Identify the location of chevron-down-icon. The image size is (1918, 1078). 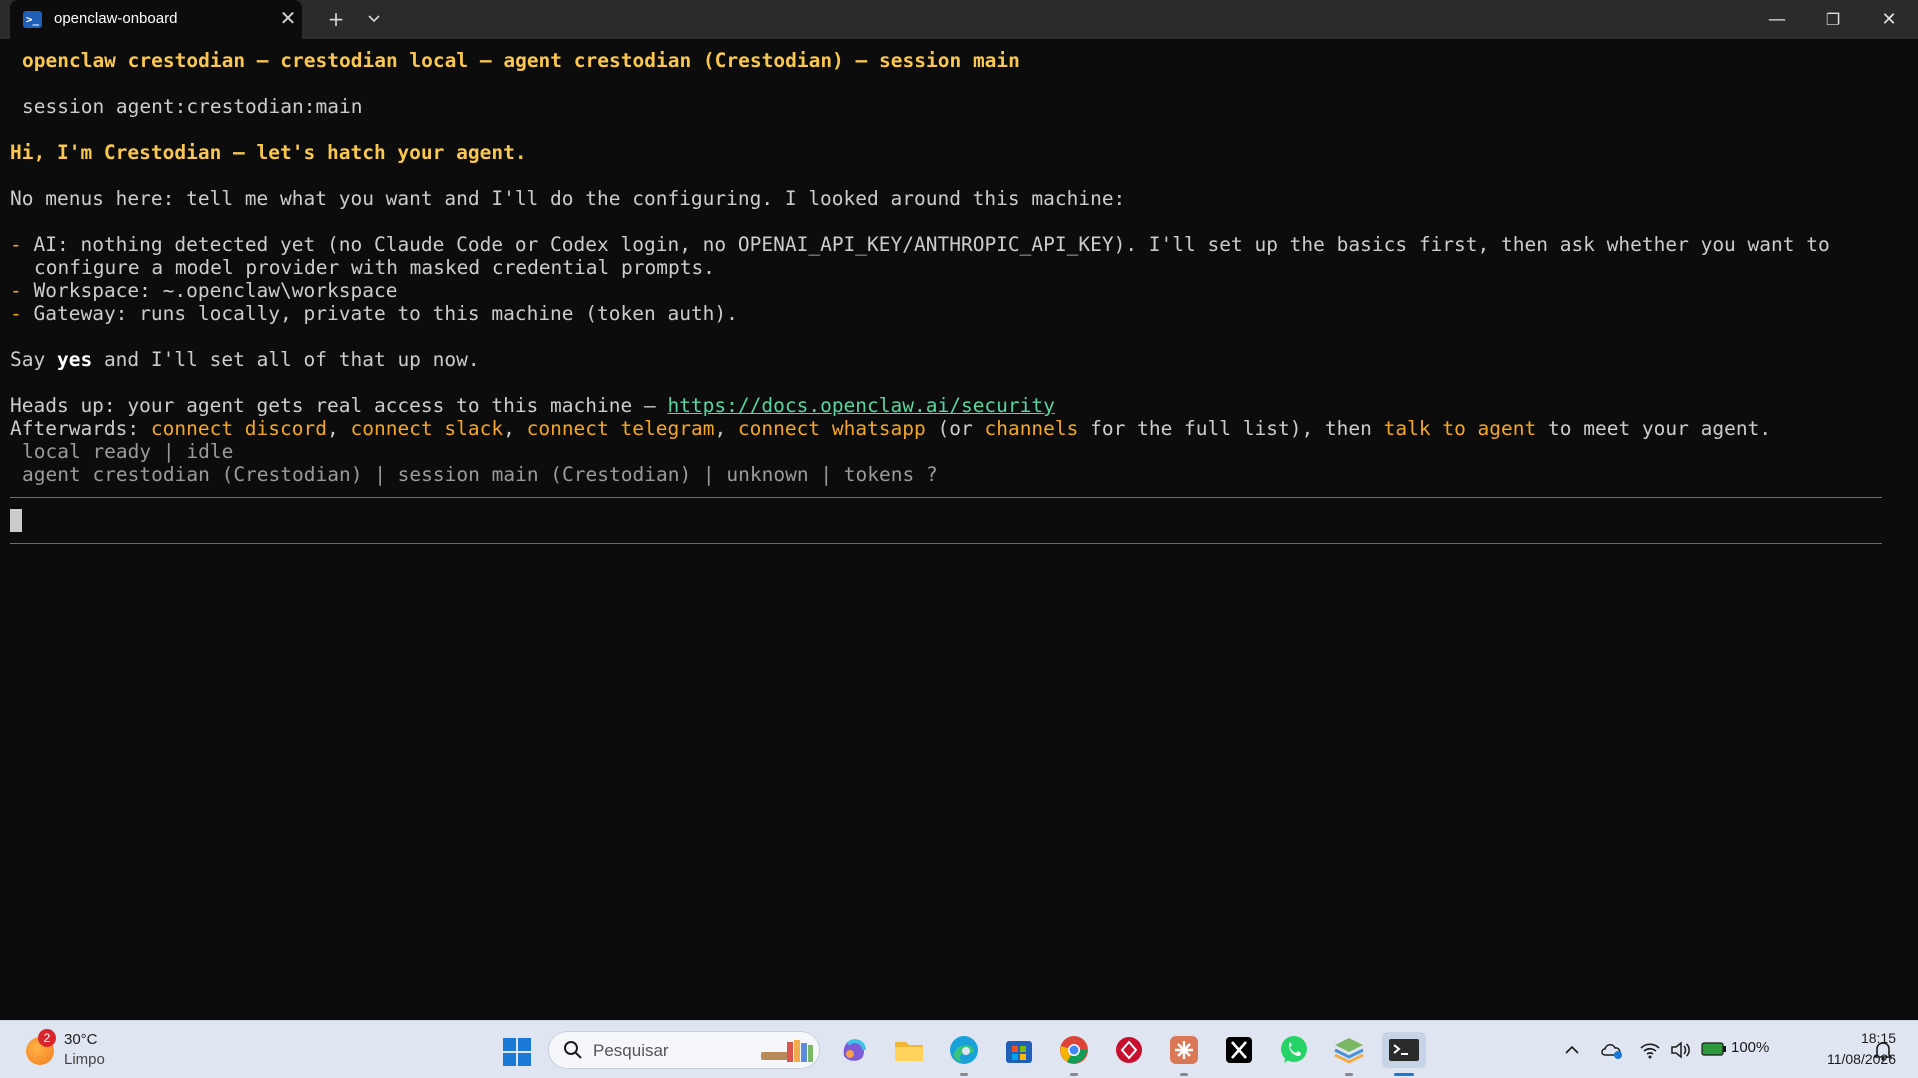
(374, 19).